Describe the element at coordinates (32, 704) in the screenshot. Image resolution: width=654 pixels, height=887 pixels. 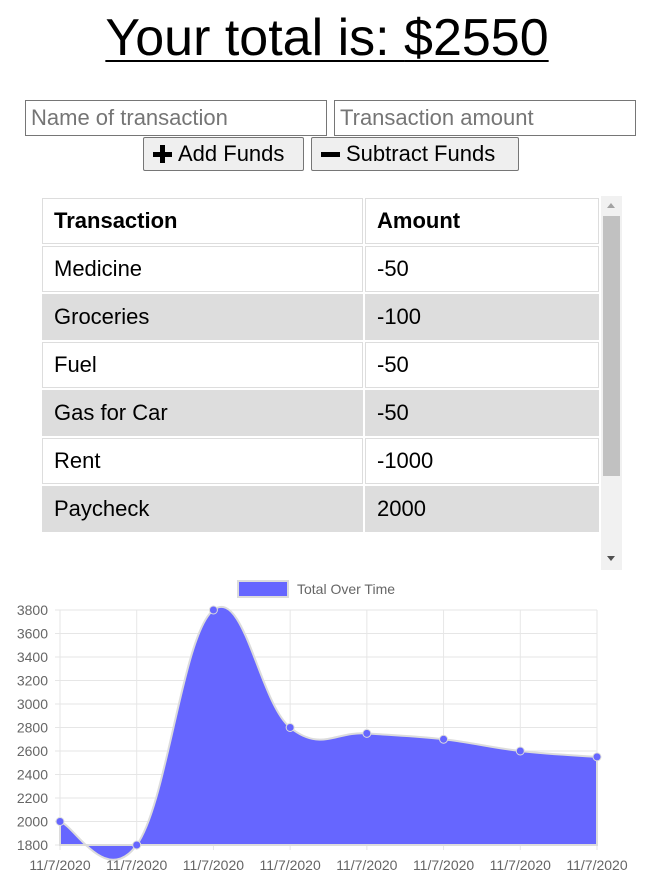
I see `y-tick-label: 3000` at that location.